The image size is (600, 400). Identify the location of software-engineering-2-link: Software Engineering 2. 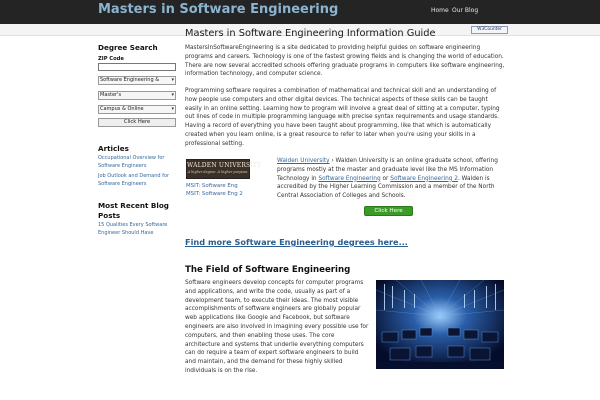
(424, 179).